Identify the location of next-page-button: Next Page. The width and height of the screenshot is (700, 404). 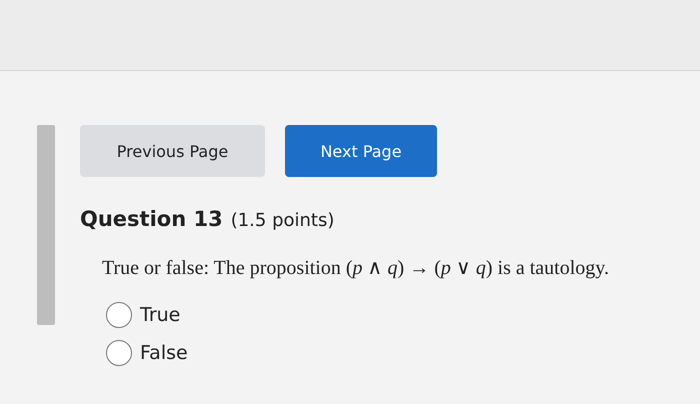
(361, 151).